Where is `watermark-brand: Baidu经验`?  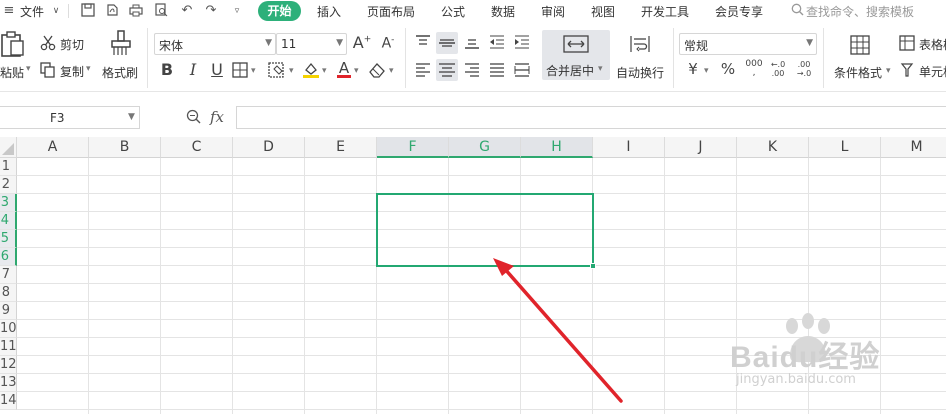
watermark-brand: Baidu经验 is located at coordinates (805, 357).